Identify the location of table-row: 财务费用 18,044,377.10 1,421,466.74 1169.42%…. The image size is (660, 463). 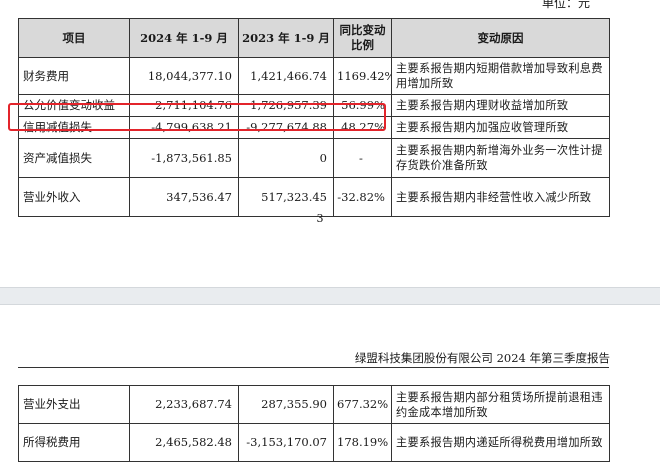
(314, 76).